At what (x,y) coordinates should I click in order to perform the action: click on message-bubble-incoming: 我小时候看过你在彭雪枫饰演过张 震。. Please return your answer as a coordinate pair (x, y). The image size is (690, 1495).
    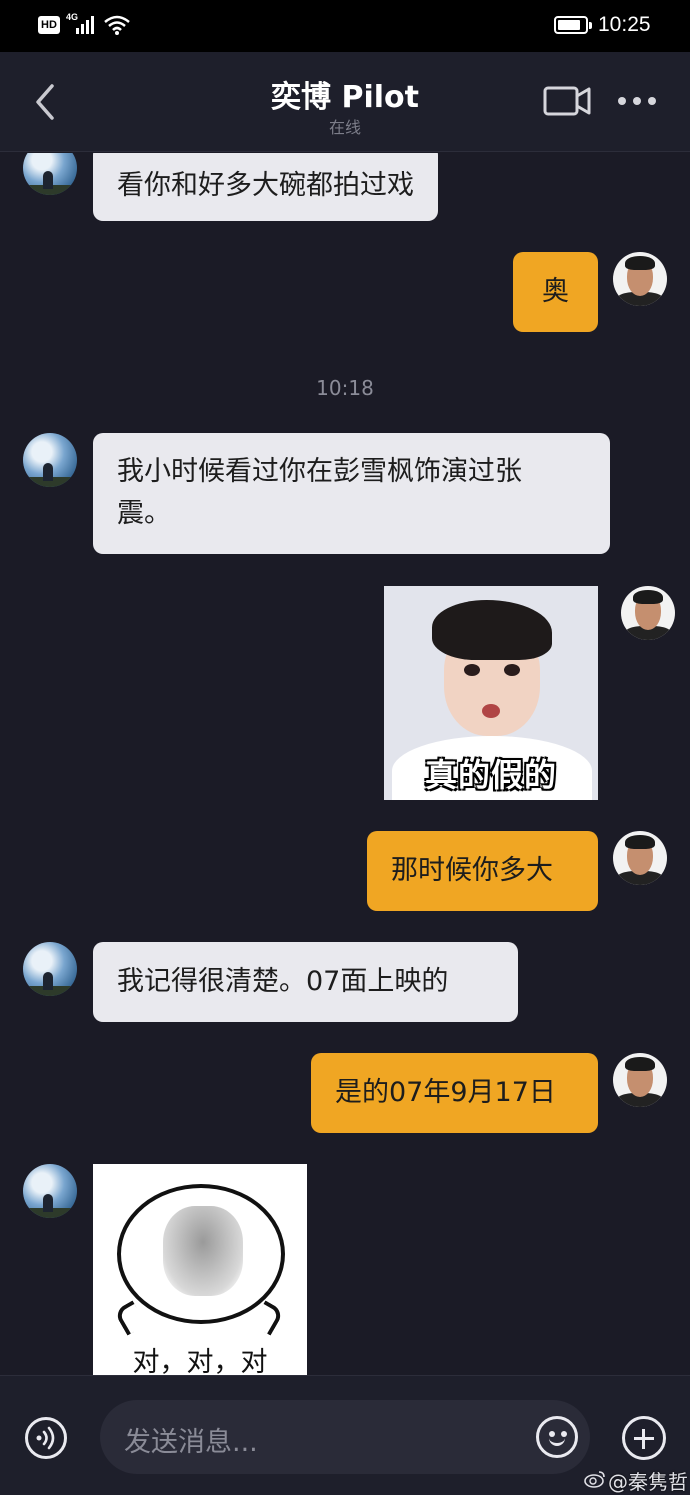
    Looking at the image, I should click on (351, 493).